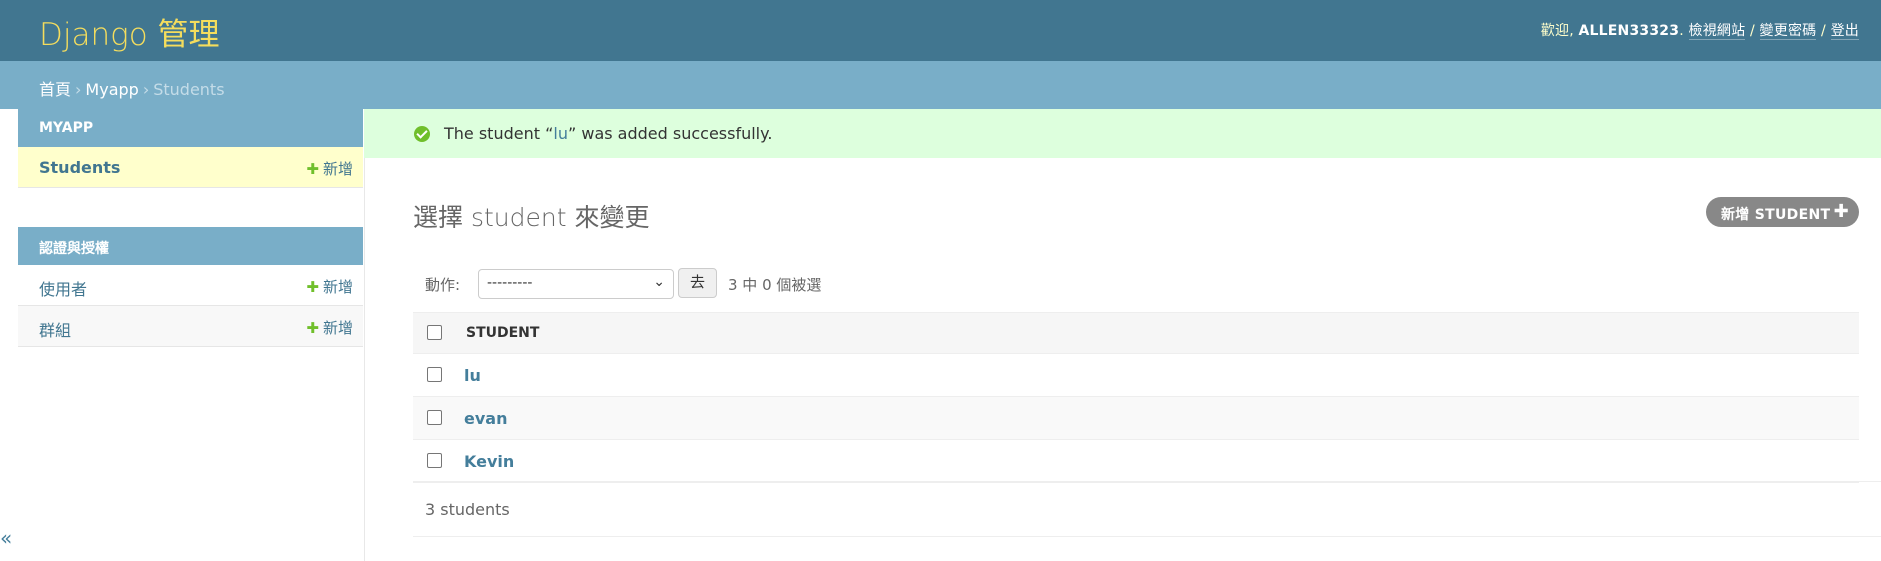 This screenshot has height=561, width=1881. I want to click on student-link: Kevin, so click(489, 461).